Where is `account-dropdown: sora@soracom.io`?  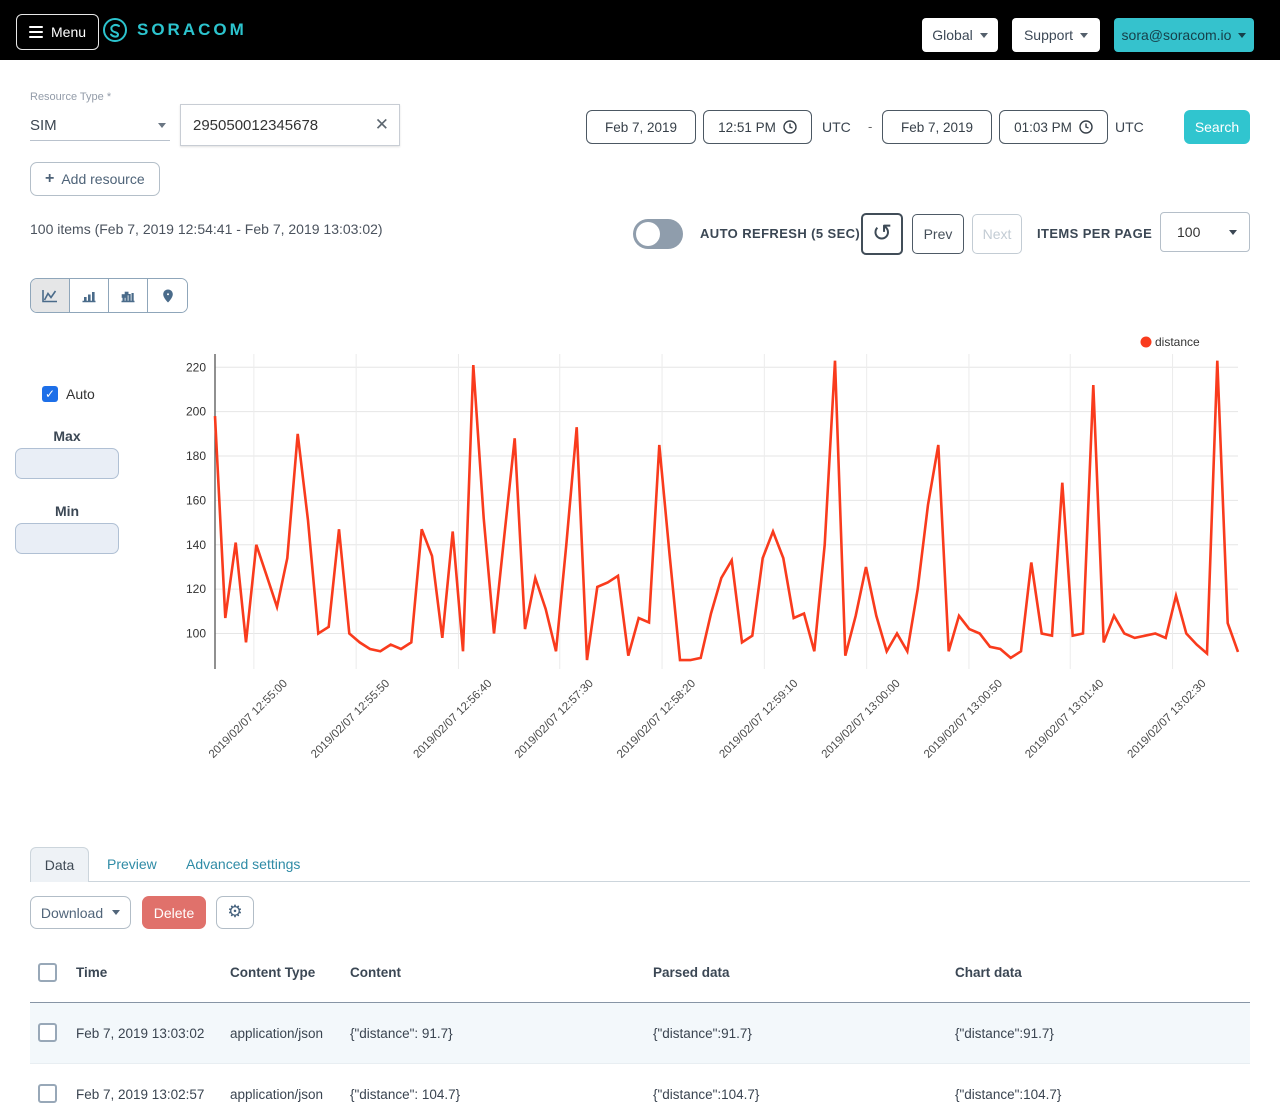
account-dropdown: sora@soracom.io is located at coordinates (1184, 35).